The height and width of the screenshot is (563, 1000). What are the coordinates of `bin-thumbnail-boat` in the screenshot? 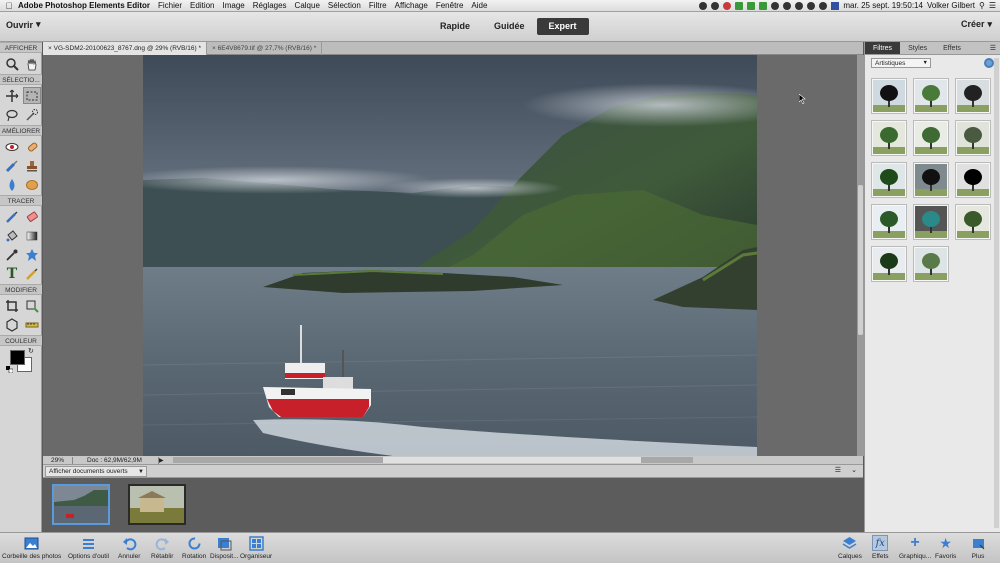 It's located at (81, 504).